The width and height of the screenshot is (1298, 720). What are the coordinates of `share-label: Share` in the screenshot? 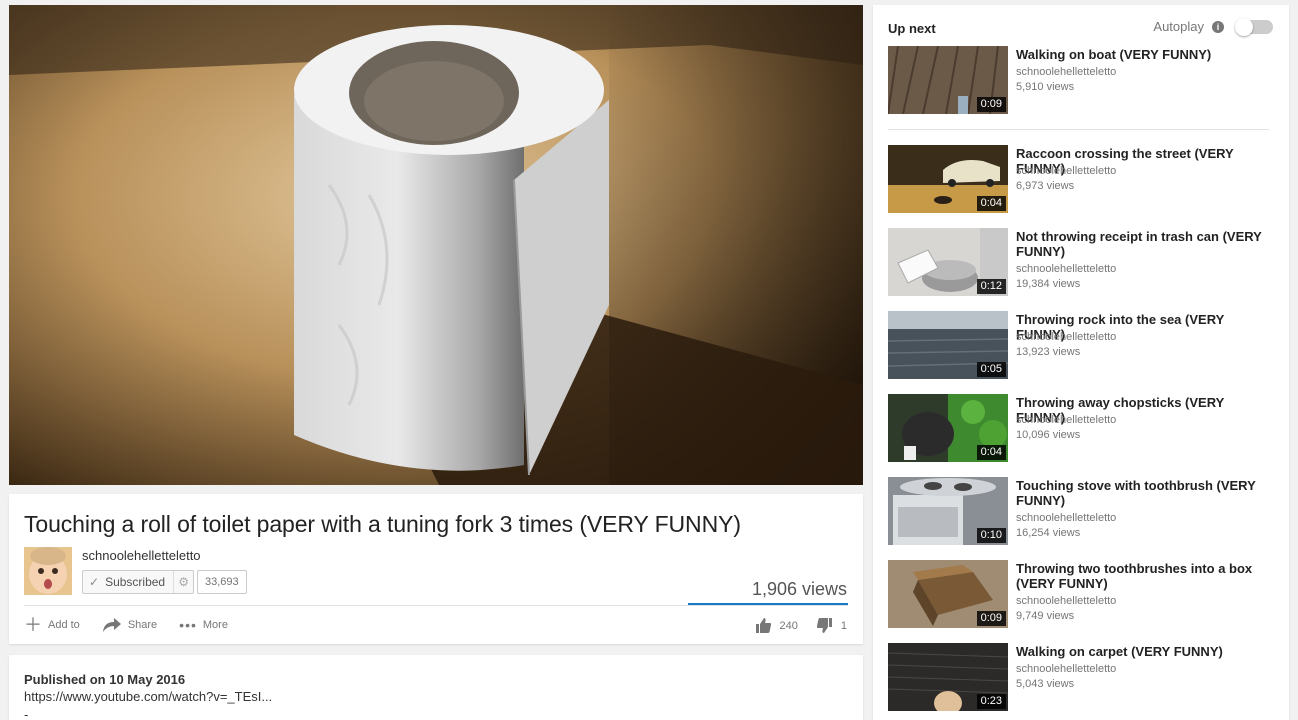 It's located at (142, 625).